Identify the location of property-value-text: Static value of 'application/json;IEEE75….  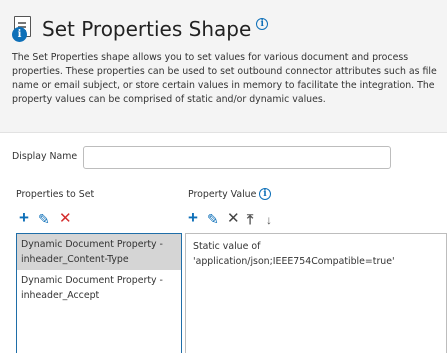
(294, 254).